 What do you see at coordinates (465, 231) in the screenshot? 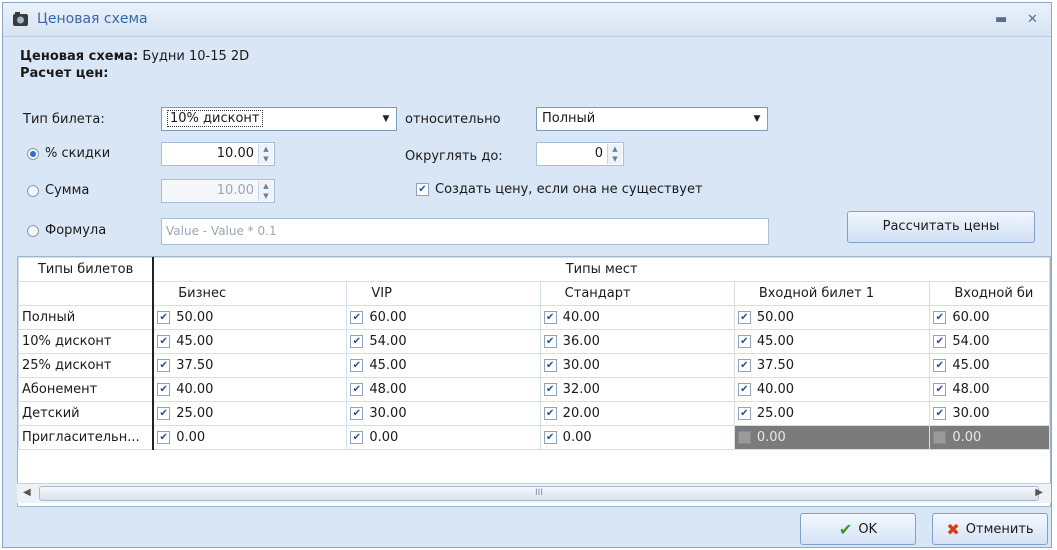
I see `formula-input: Value - Value * 0.1` at bounding box center [465, 231].